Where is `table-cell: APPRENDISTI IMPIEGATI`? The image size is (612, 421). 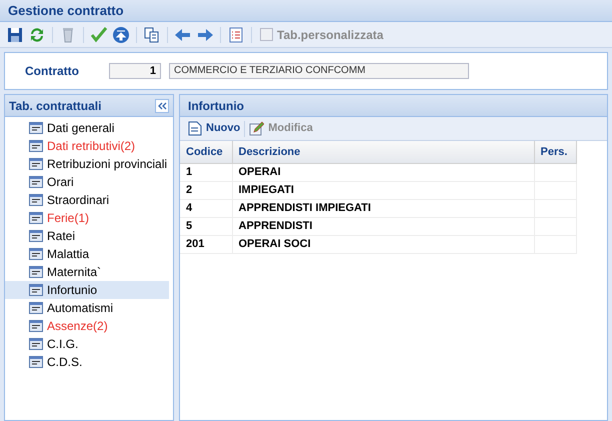 table-cell: APPRENDISTI IMPIEGATI is located at coordinates (383, 208).